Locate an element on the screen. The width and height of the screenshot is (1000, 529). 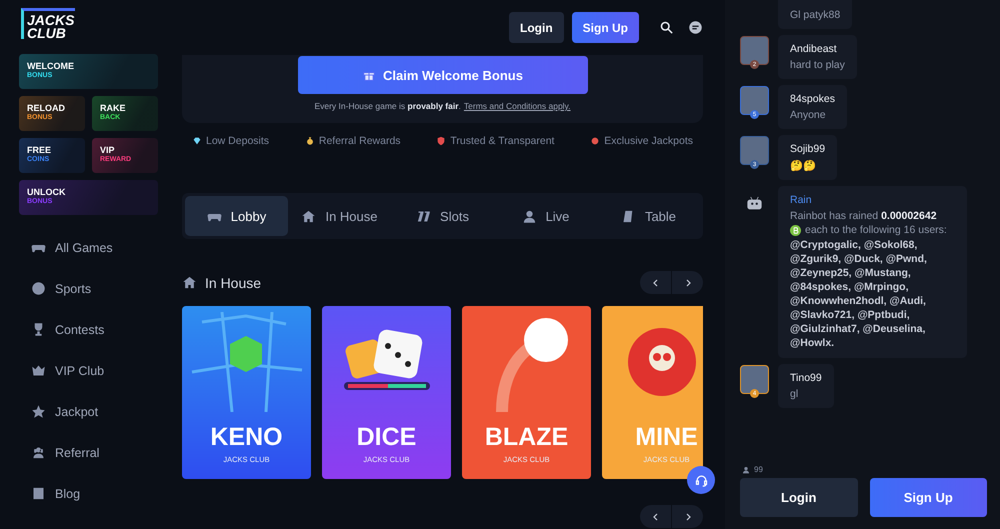
claim-bonus-button: Claim Welcome Bonus is located at coordinates (443, 75).